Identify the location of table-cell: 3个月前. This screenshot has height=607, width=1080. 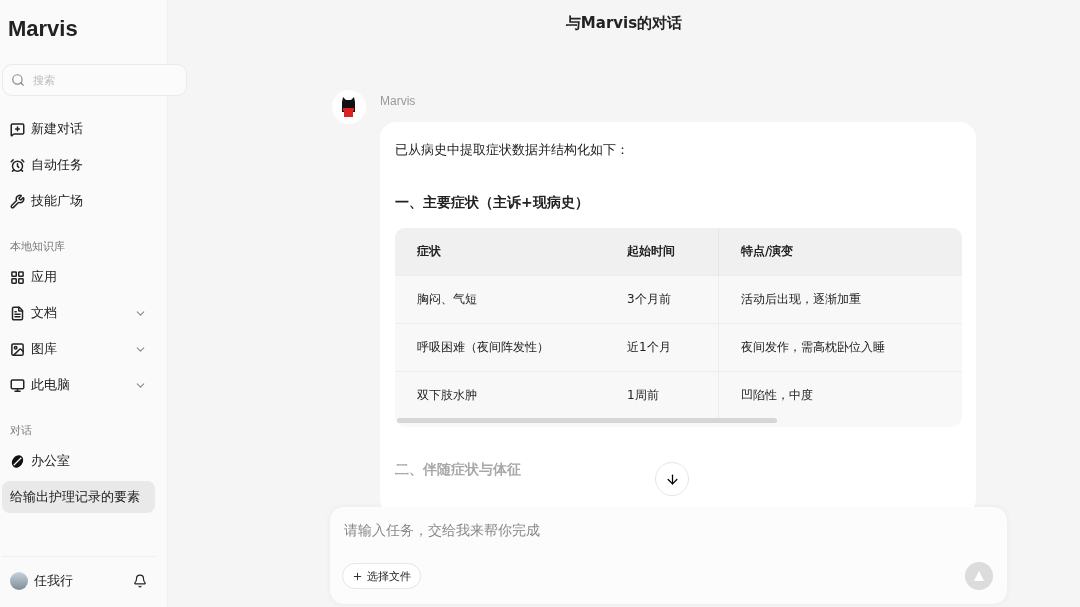
(661, 299).